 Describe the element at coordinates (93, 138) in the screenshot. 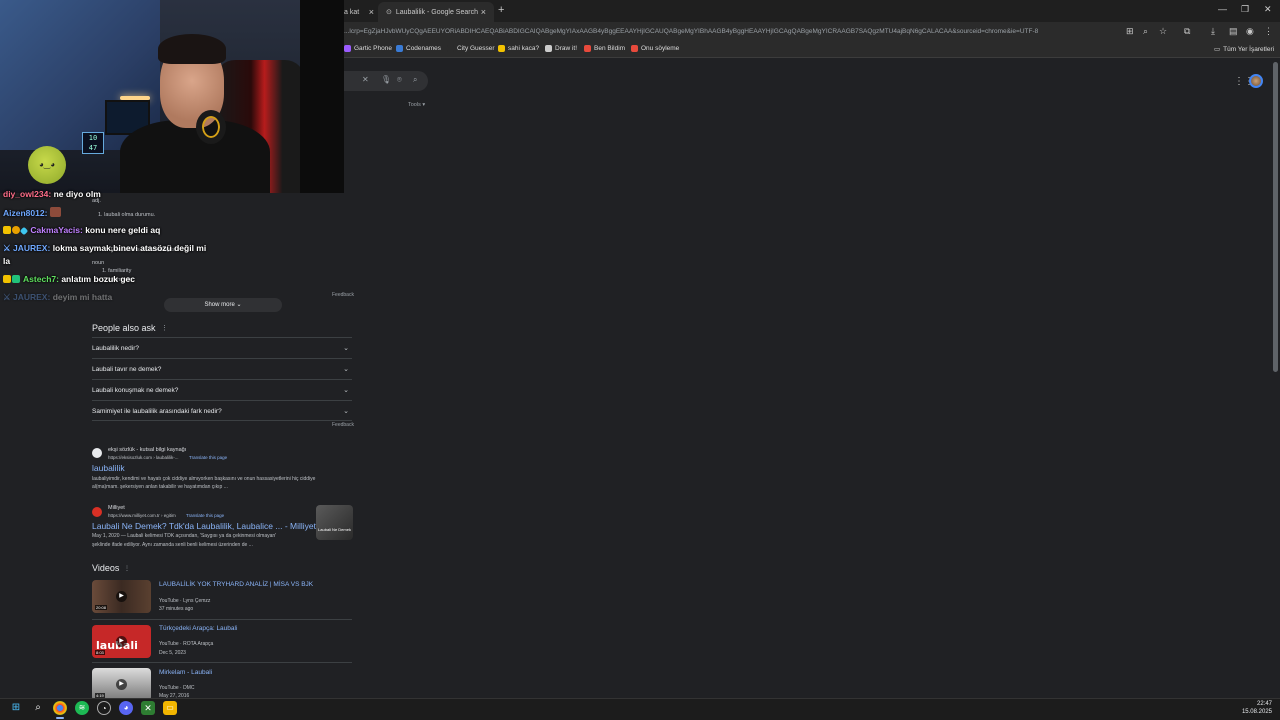

I see `desk-clock-hours: 10` at that location.